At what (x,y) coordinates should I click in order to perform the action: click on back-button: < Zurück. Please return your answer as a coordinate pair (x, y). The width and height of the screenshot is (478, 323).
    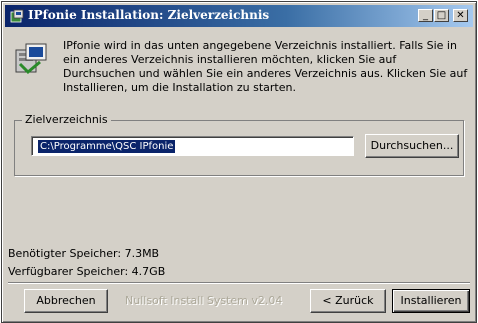
    Looking at the image, I should click on (348, 301).